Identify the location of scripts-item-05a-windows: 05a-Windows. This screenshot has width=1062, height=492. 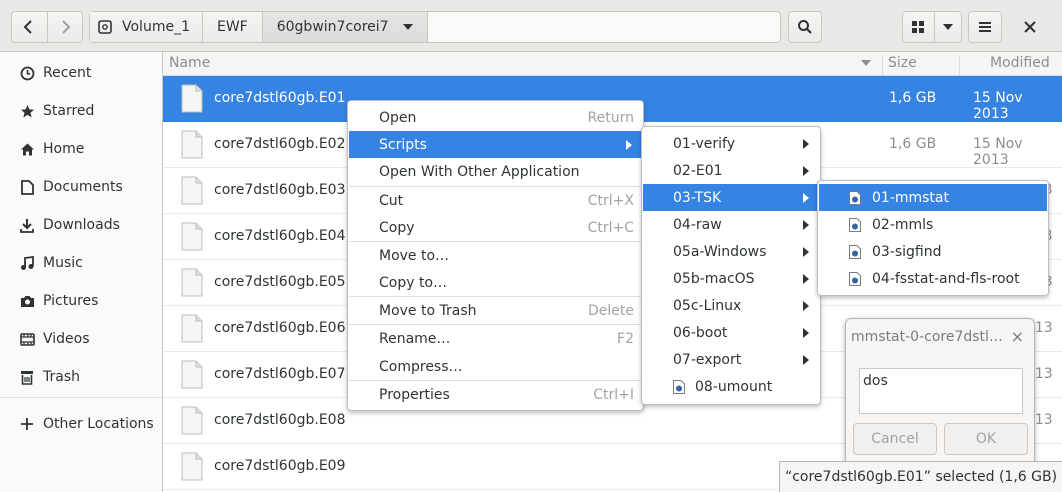
(731, 251).